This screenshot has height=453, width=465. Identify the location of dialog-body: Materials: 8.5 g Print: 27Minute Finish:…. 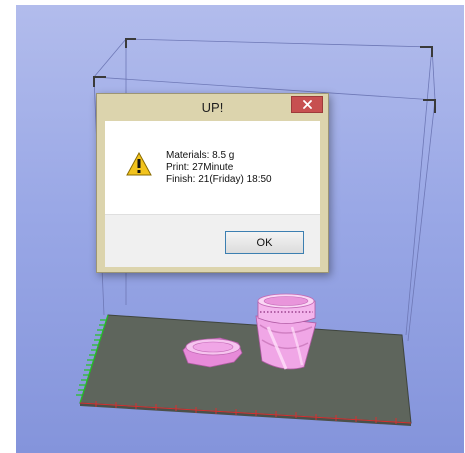
(212, 194).